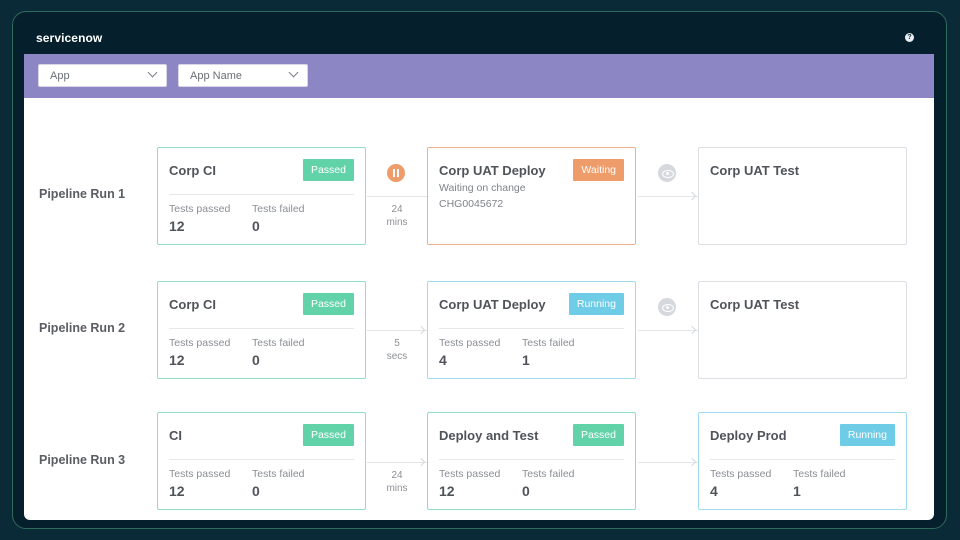 This screenshot has height=540, width=960. Describe the element at coordinates (82, 328) in the screenshot. I see `pipeline-run-label: Pipeline Run 2` at that location.